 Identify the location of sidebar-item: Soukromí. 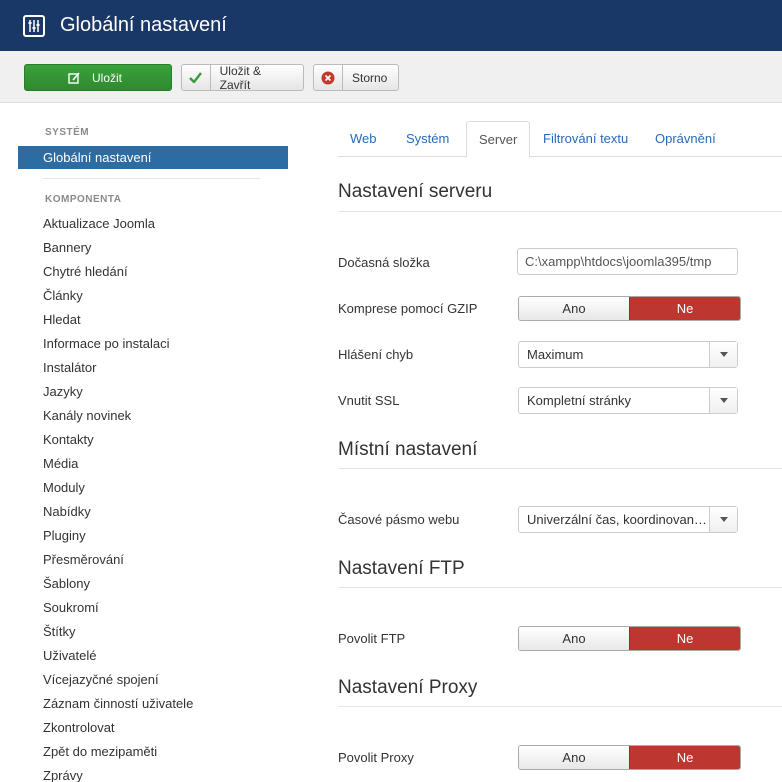
(105, 608).